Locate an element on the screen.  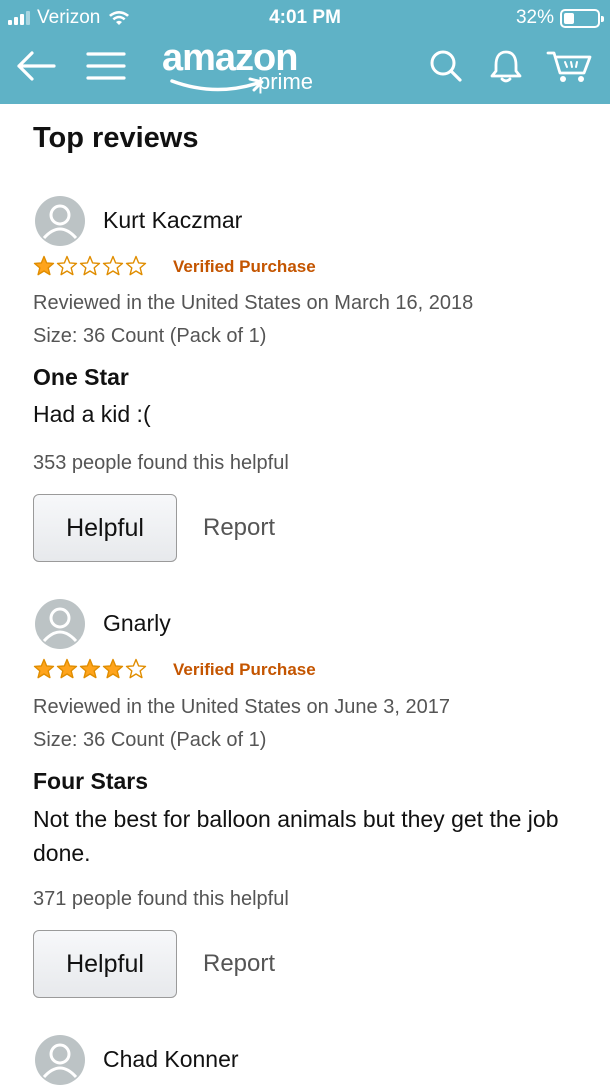
top-reviews-heading: Top reviews is located at coordinates (116, 138).